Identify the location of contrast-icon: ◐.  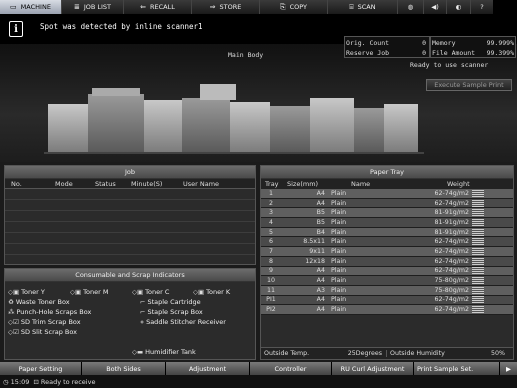
(458, 7).